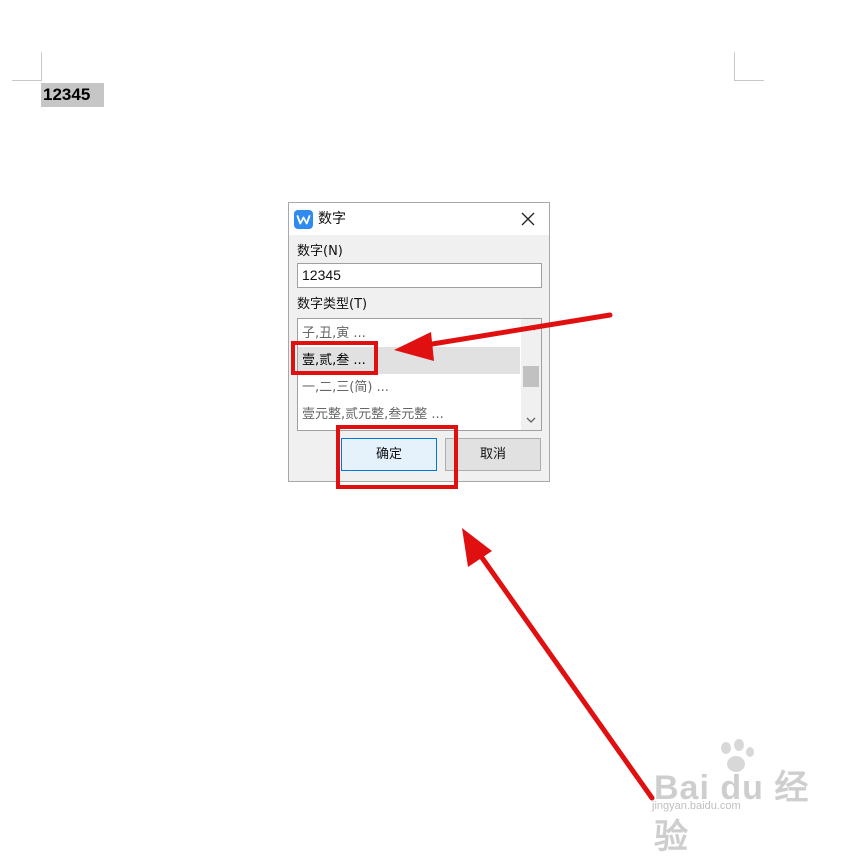 Image resolution: width=854 pixels, height=858 pixels. Describe the element at coordinates (558, 664) in the screenshot. I see `arrow-to-ok-button` at that location.